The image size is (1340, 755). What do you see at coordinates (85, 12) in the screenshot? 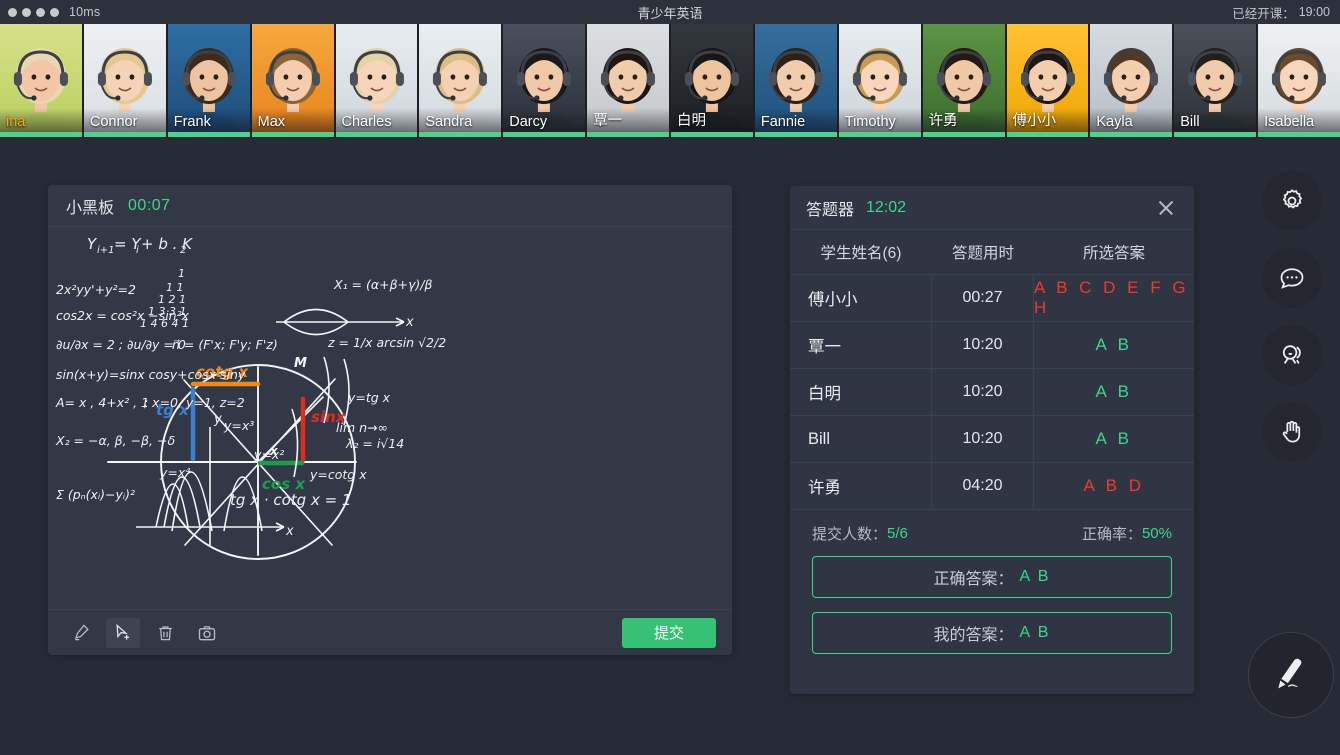
I see `latency-indicator: 10ms` at bounding box center [85, 12].